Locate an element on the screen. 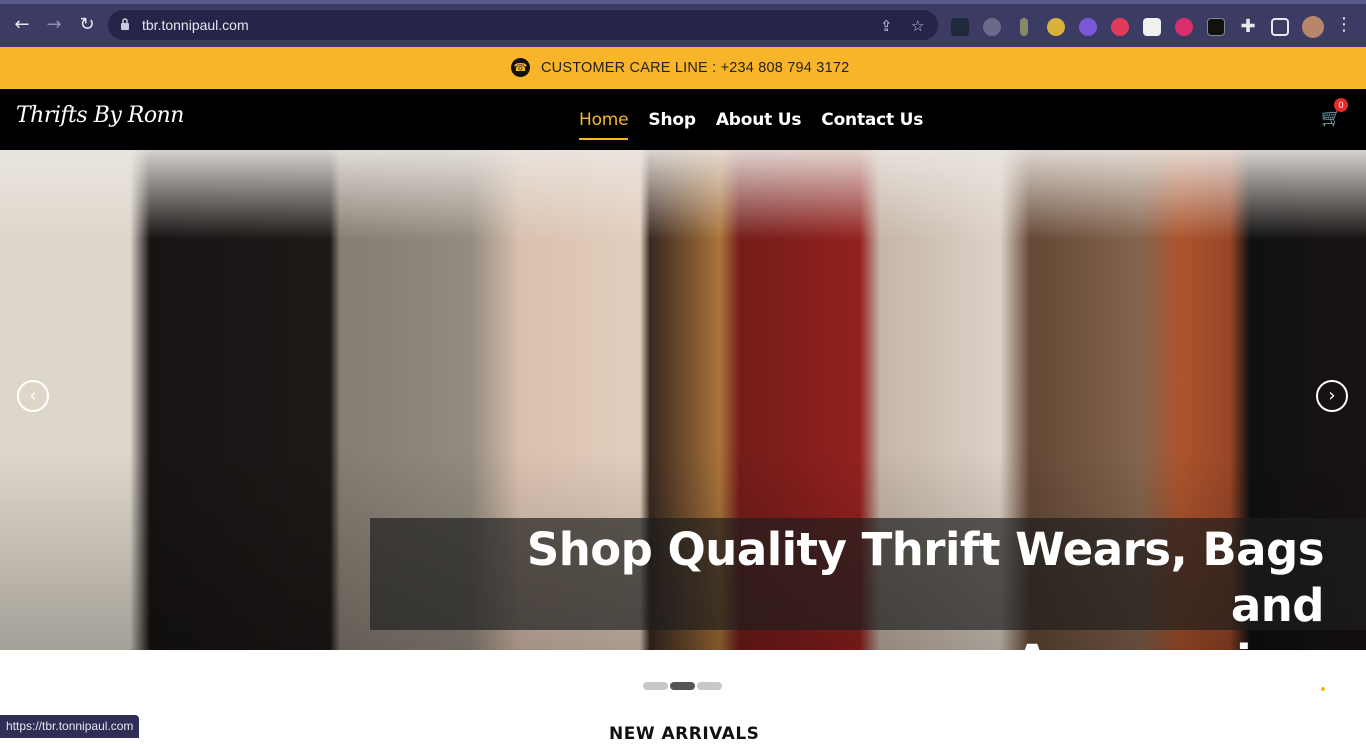 The height and width of the screenshot is (744, 1366). reload-icon: ↻ is located at coordinates (87, 25).